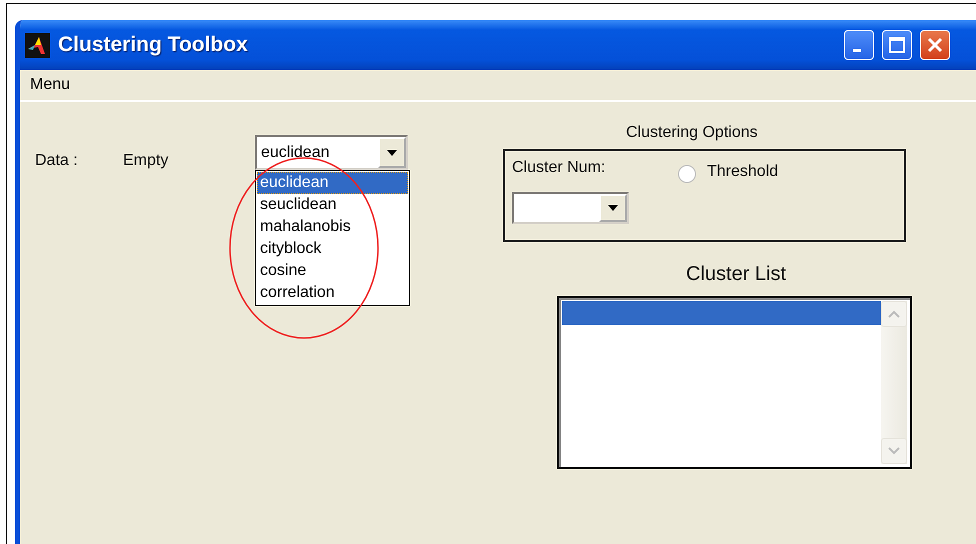  What do you see at coordinates (857, 50) in the screenshot?
I see `minimize-icon` at bounding box center [857, 50].